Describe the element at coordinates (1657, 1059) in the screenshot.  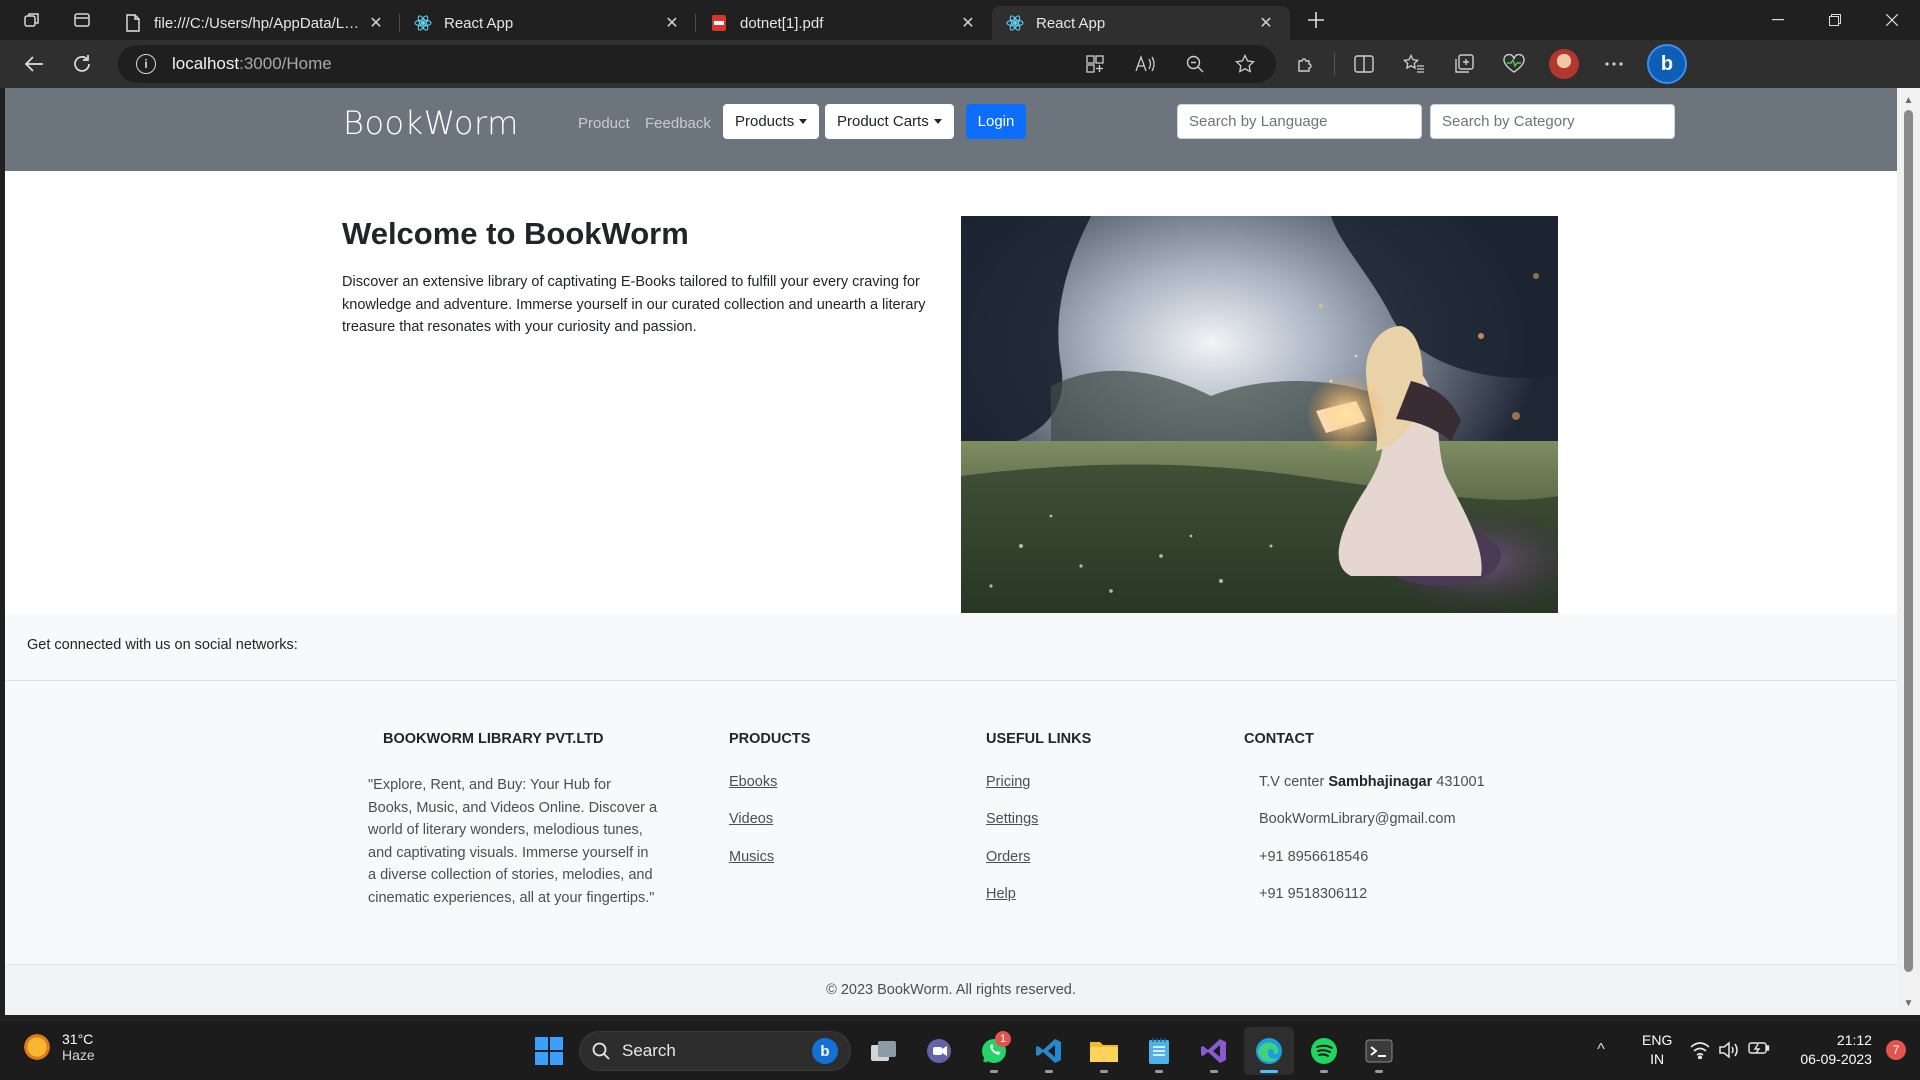
I see `lang-bottom: IN` at that location.